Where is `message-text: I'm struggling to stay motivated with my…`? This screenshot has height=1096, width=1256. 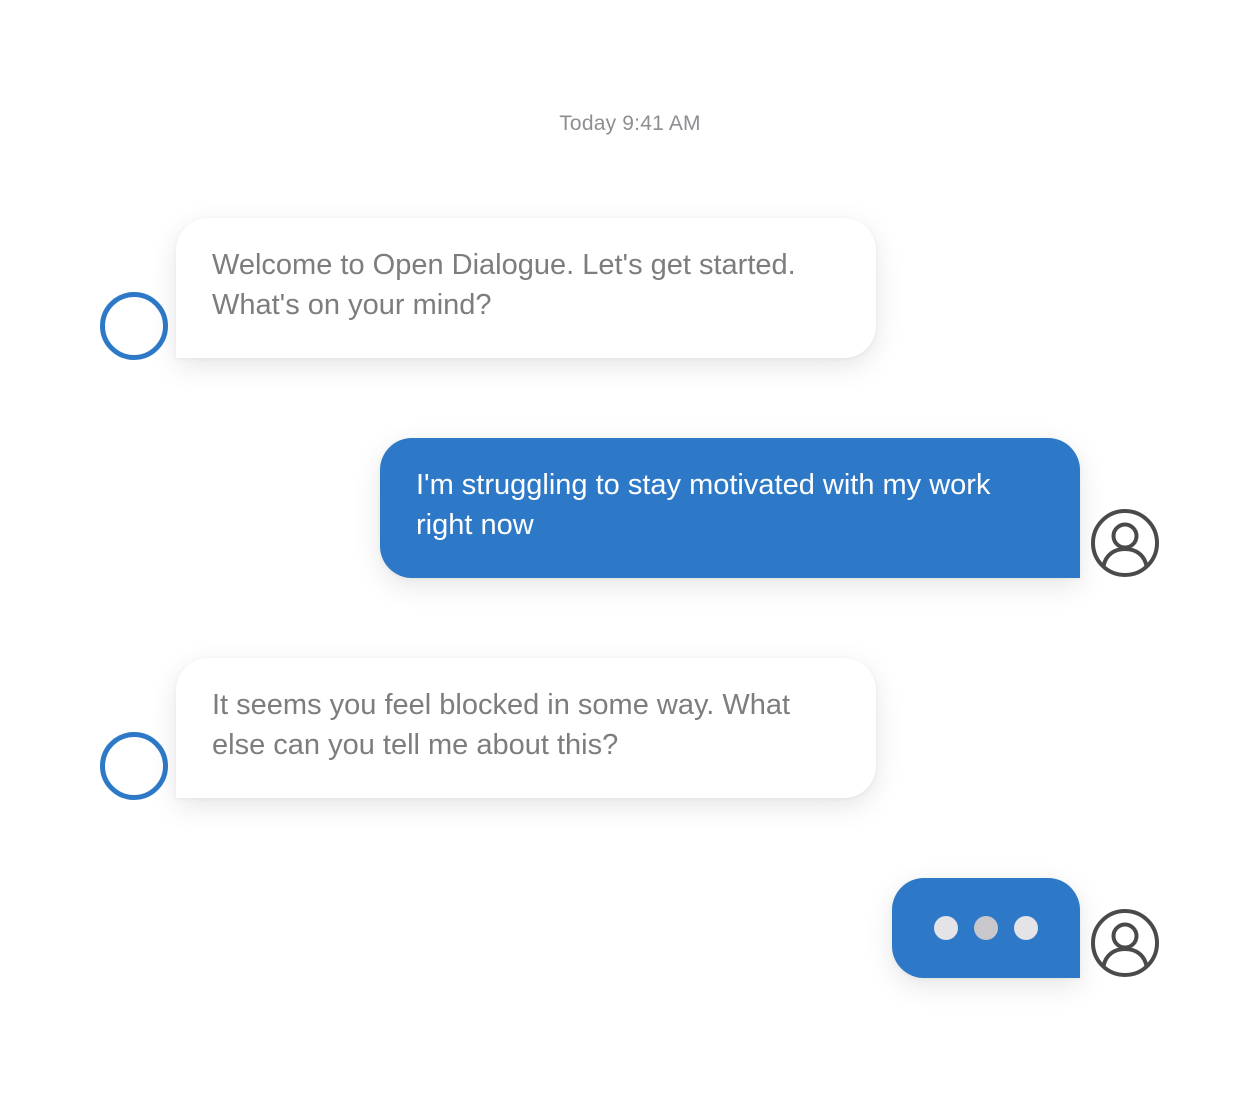
message-text: I'm struggling to stay motivated with my… is located at coordinates (703, 505).